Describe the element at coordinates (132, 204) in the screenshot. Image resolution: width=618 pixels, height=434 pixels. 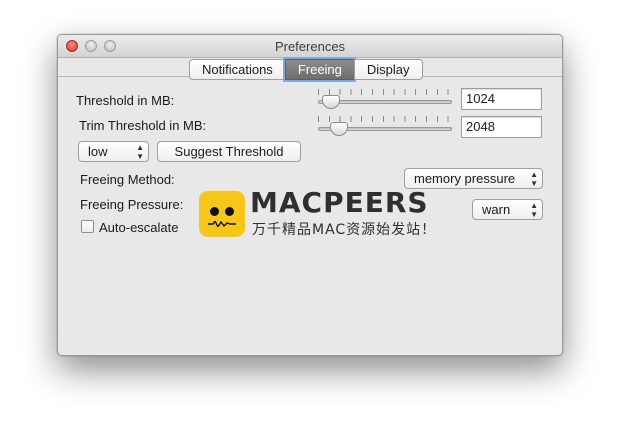
I see `freeing-pressure-label: Freeing Pressure:` at that location.